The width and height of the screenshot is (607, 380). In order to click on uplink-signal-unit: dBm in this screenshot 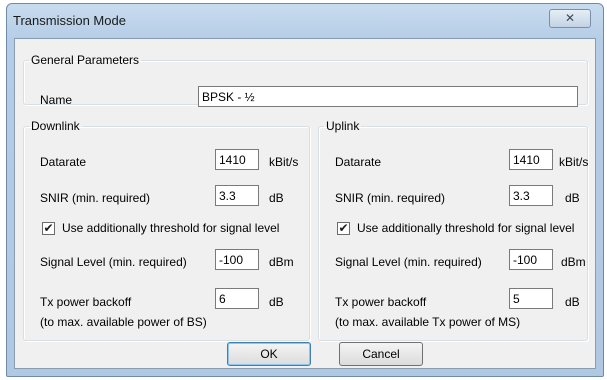, I will do `click(573, 262)`.